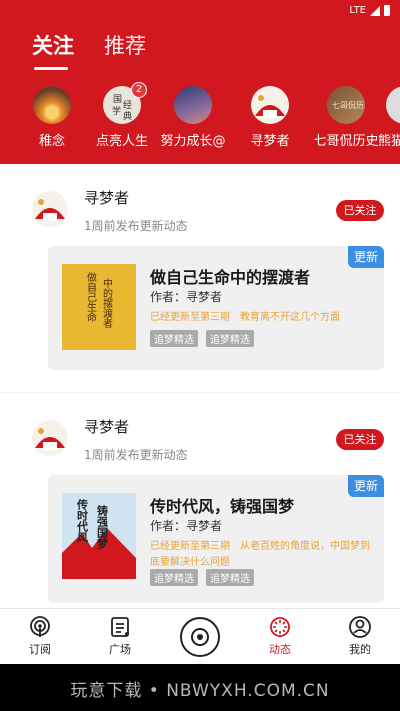 This screenshot has width=400, height=711. I want to click on followed-author-item: 七哥侃历史 七哥侃历史, so click(346, 116).